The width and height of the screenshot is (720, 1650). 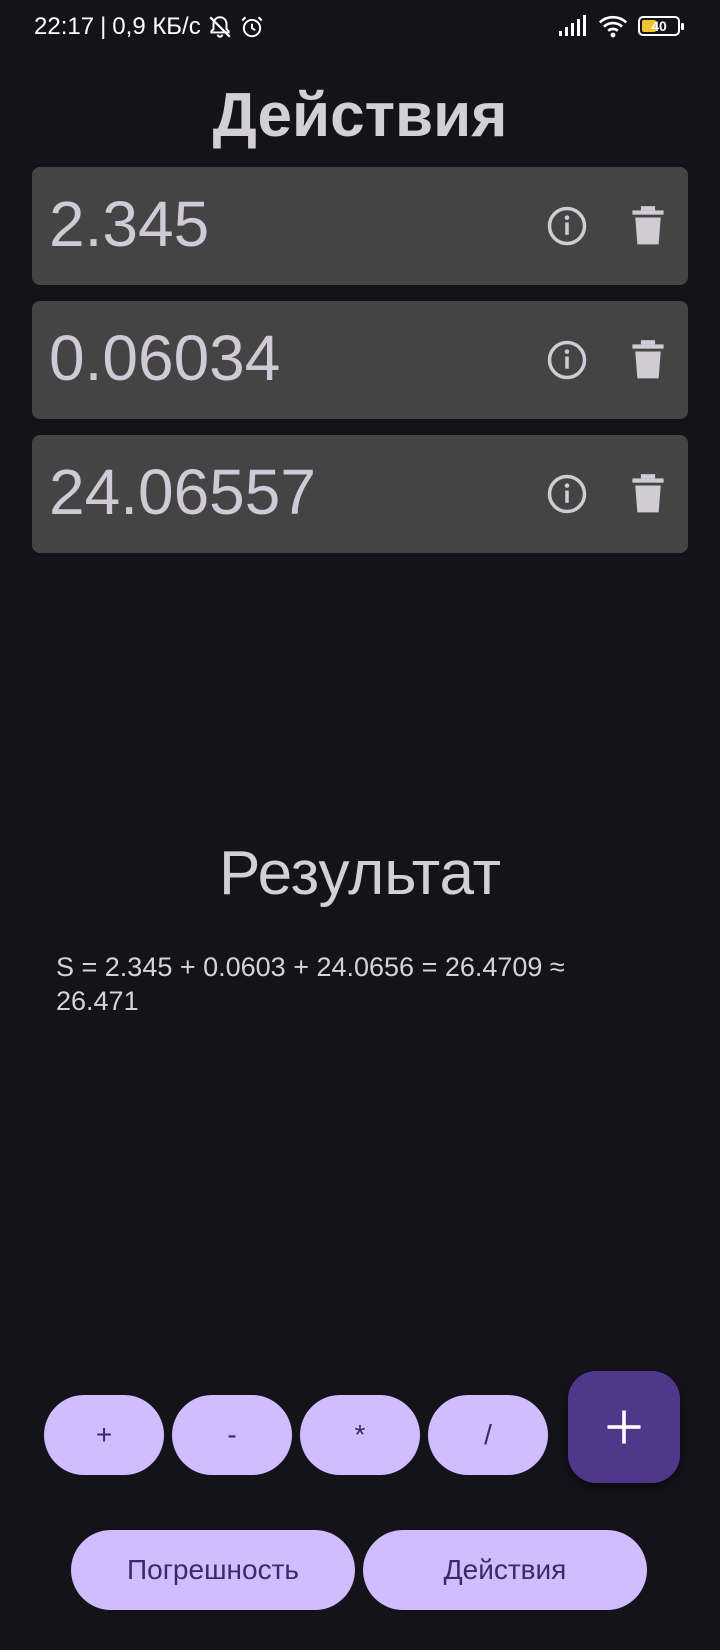 What do you see at coordinates (360, 226) in the screenshot?
I see `value-card: 2.345` at bounding box center [360, 226].